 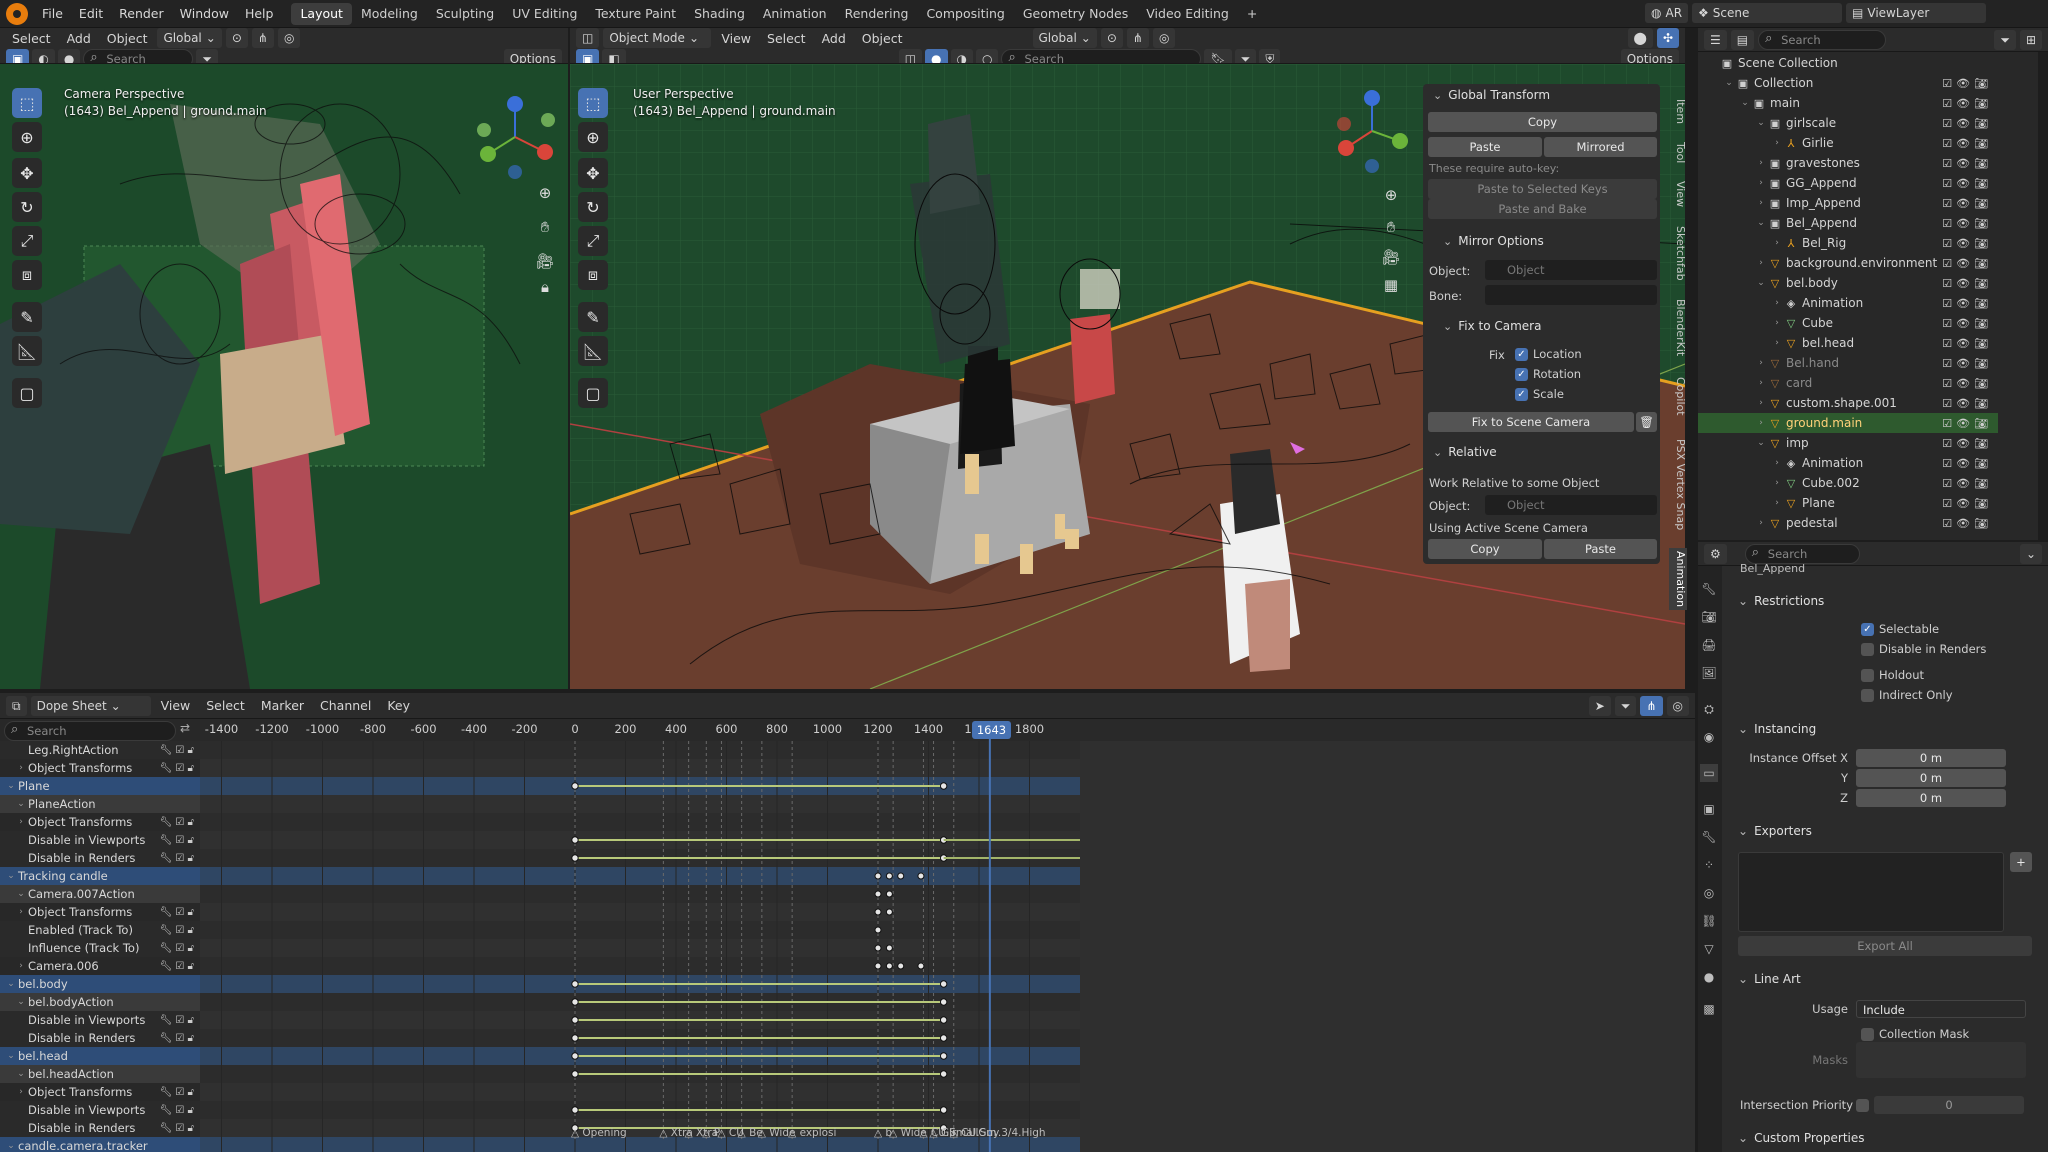 What do you see at coordinates (138, 56) in the screenshot?
I see `left-viewport-search: Search` at bounding box center [138, 56].